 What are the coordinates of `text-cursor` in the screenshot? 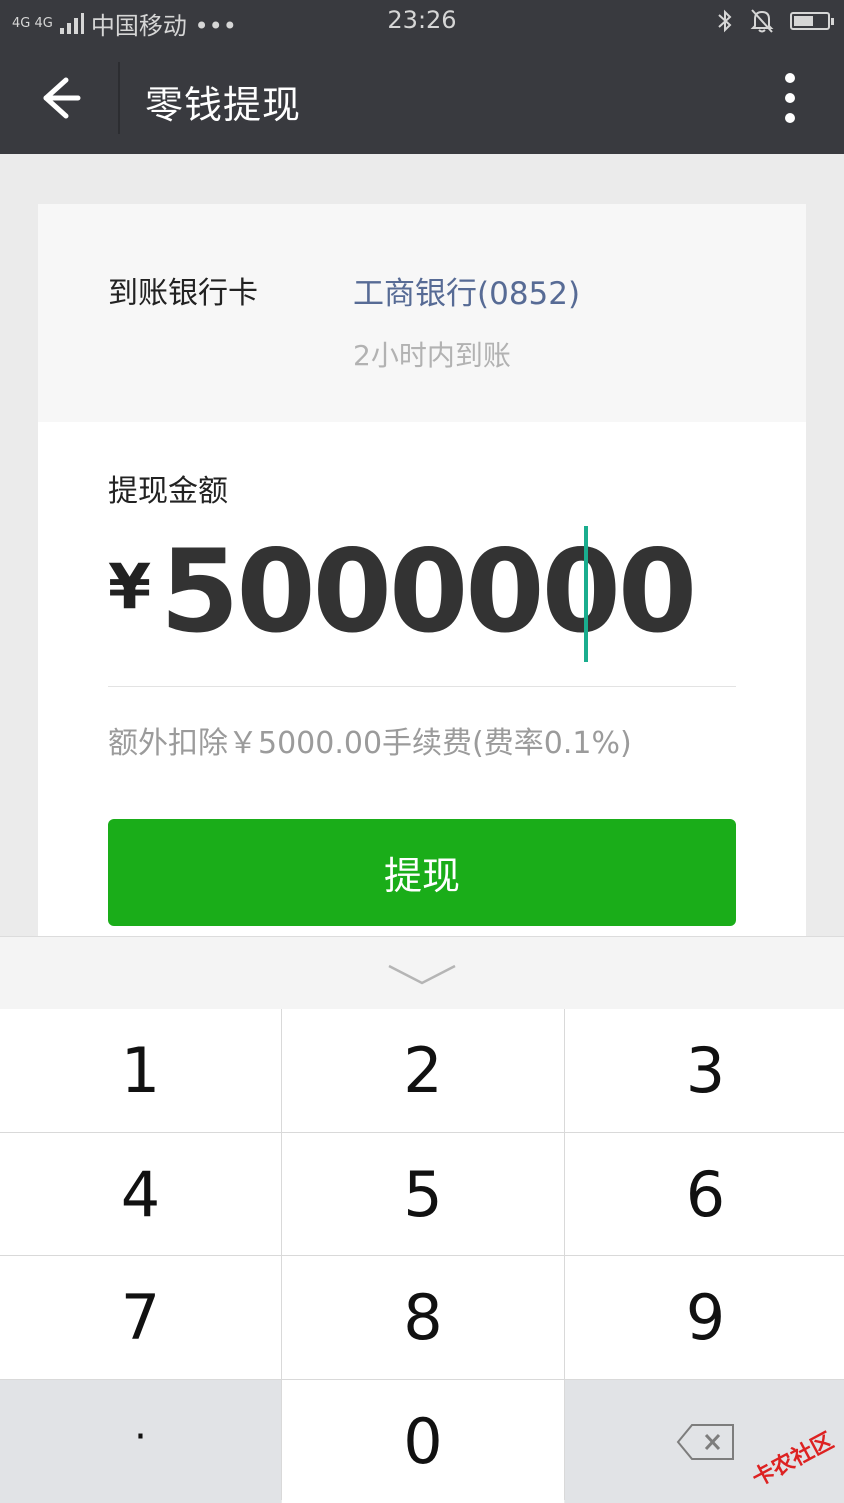 It's located at (586, 594).